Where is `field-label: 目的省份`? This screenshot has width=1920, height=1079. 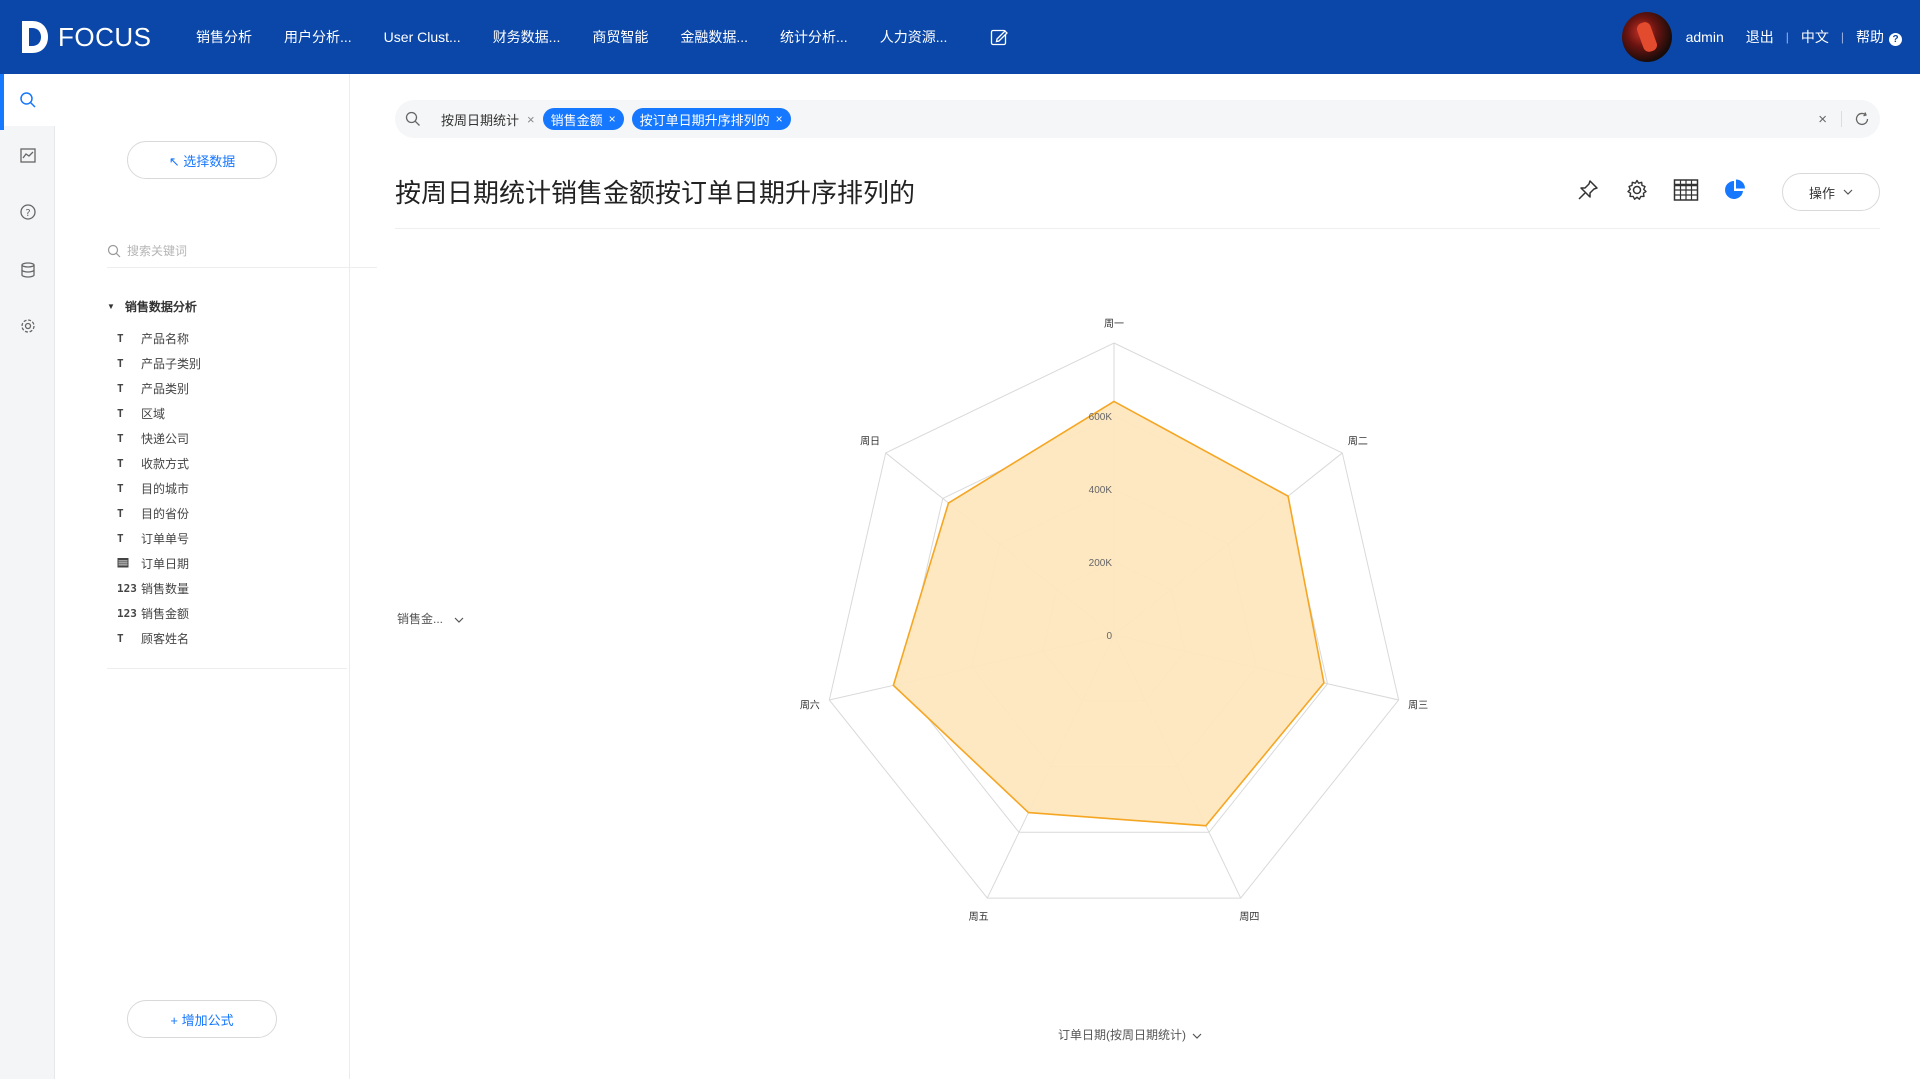
field-label: 目的省份 is located at coordinates (165, 514).